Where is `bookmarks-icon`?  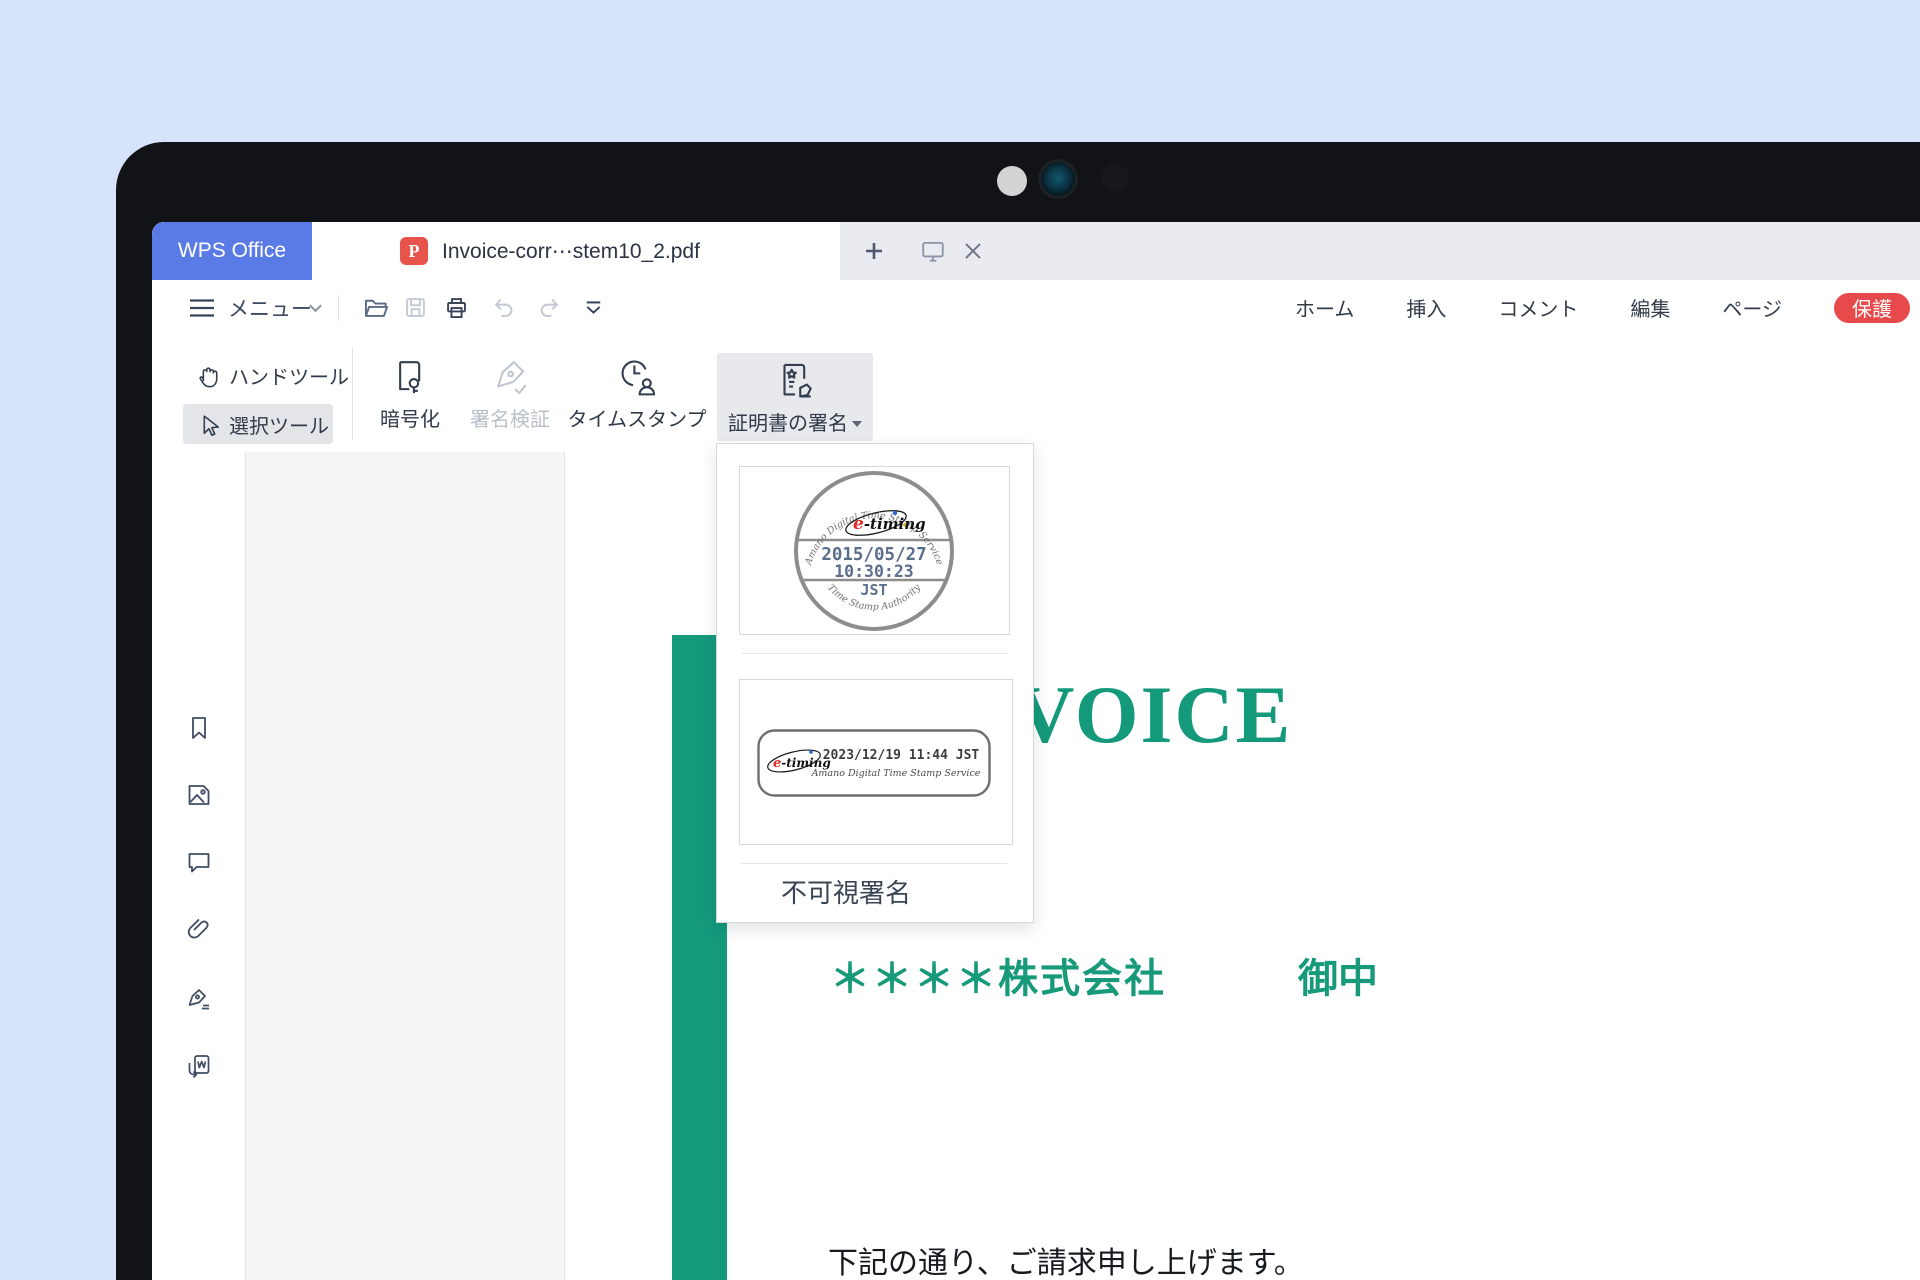 bookmarks-icon is located at coordinates (199, 728).